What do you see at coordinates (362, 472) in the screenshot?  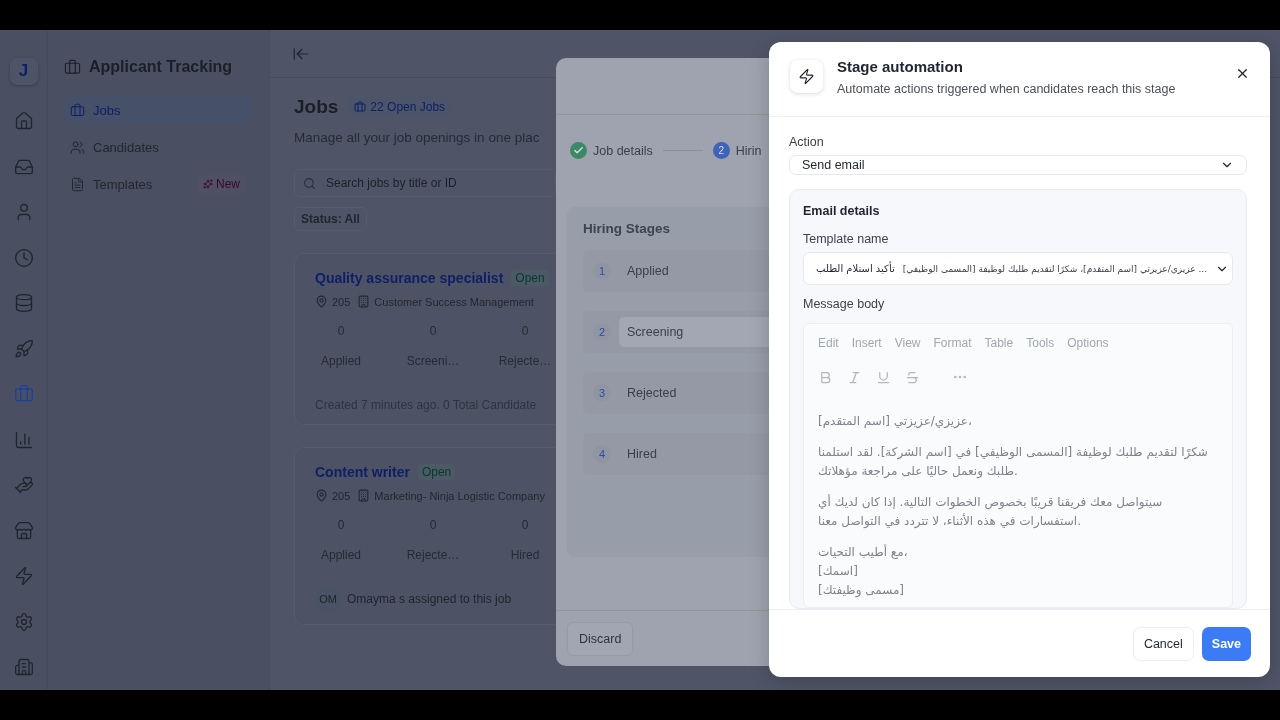 I see `job-title-link: Content writer` at bounding box center [362, 472].